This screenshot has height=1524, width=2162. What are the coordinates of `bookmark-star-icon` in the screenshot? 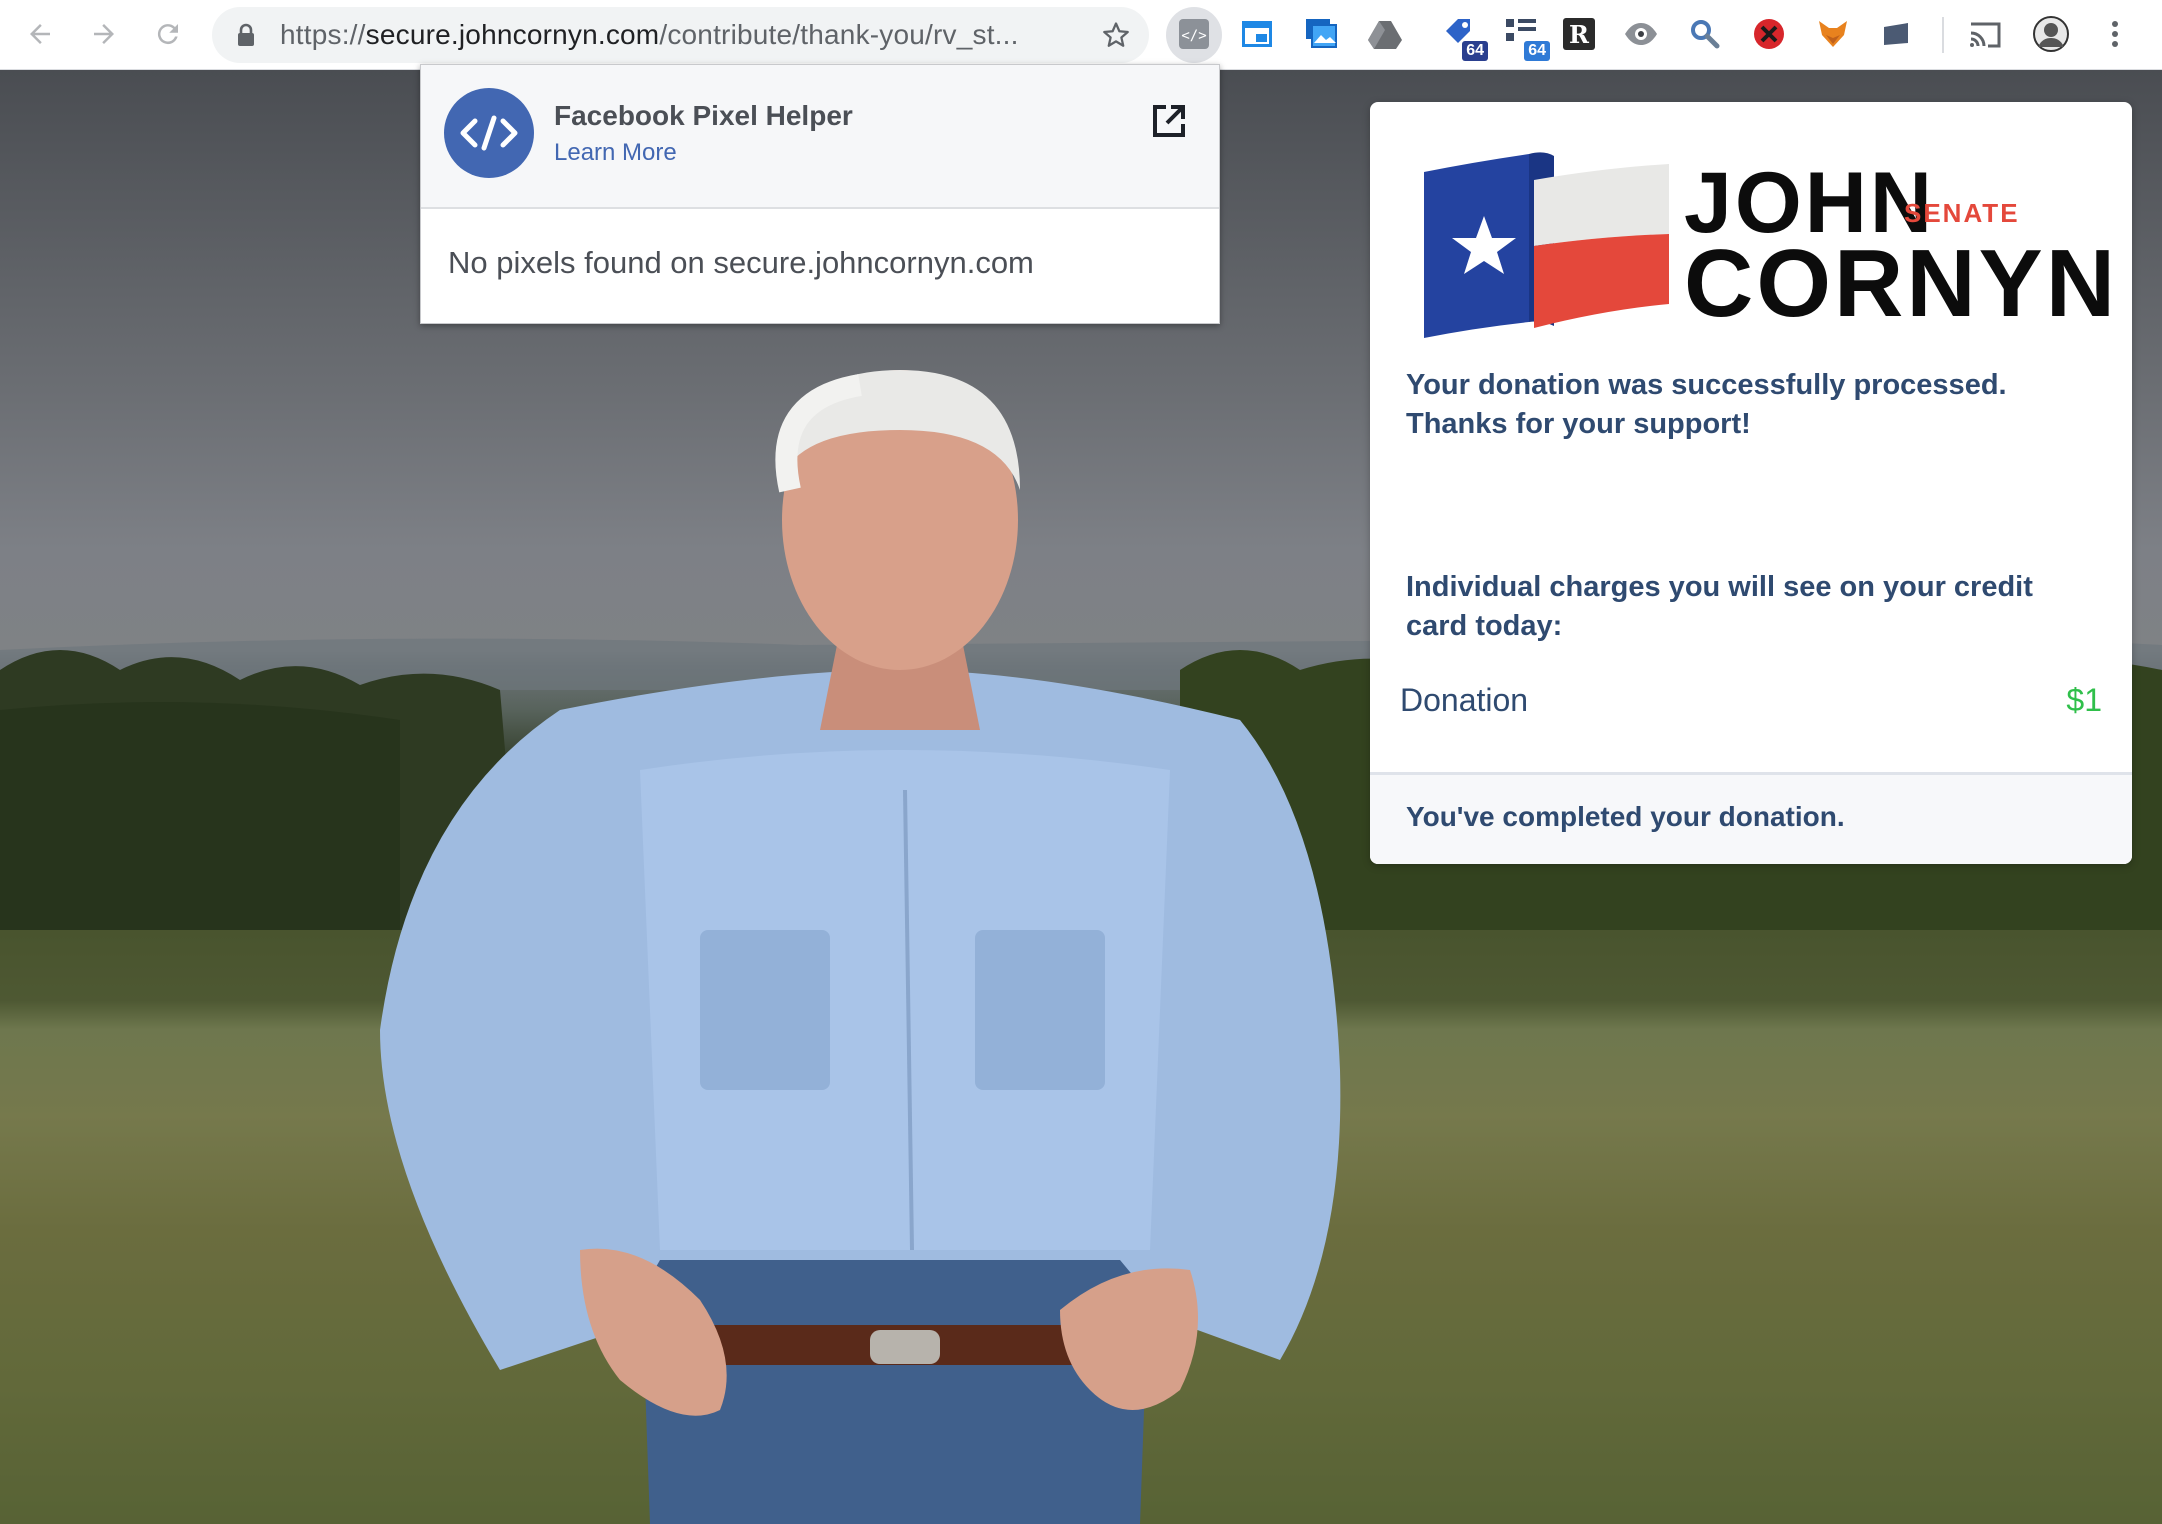 It's located at (1116, 35).